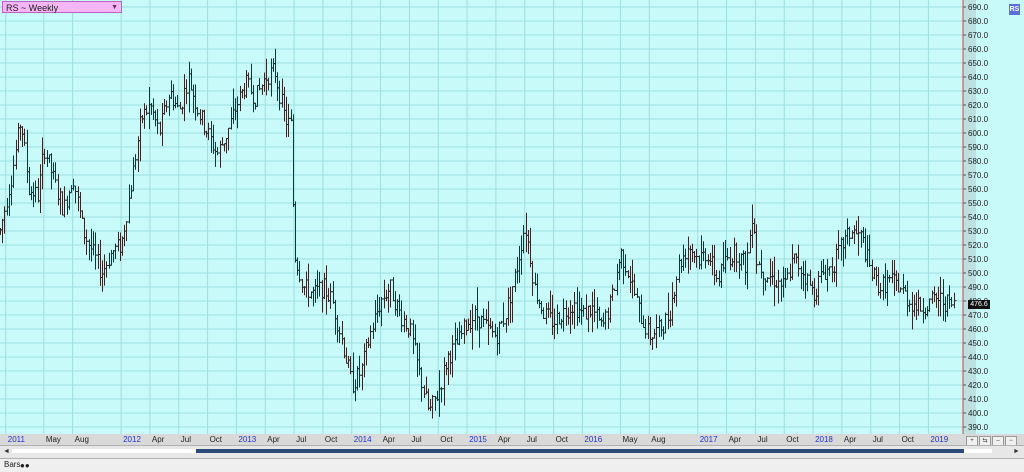 This screenshot has width=1024, height=472. What do you see at coordinates (978, 21) in the screenshot?
I see `y-tick-label: 680.0` at bounding box center [978, 21].